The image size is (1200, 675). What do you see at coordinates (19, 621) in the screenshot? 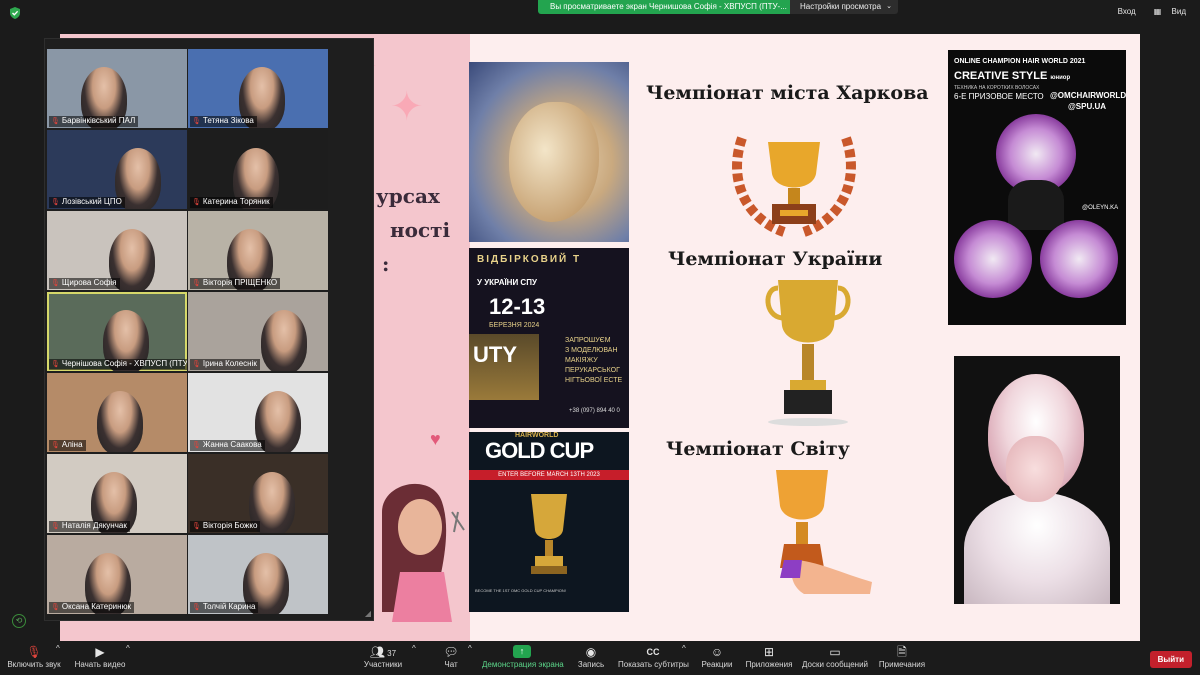
I see `connection-status-icon: ⟲` at bounding box center [19, 621].